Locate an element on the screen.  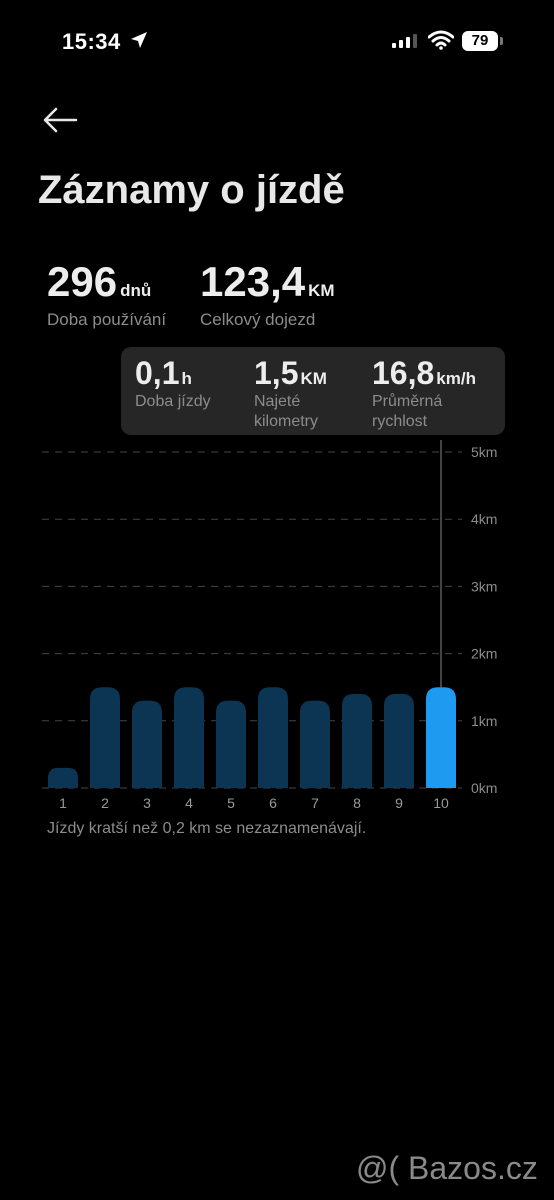
x-tick-label: 9 is located at coordinates (399, 803).